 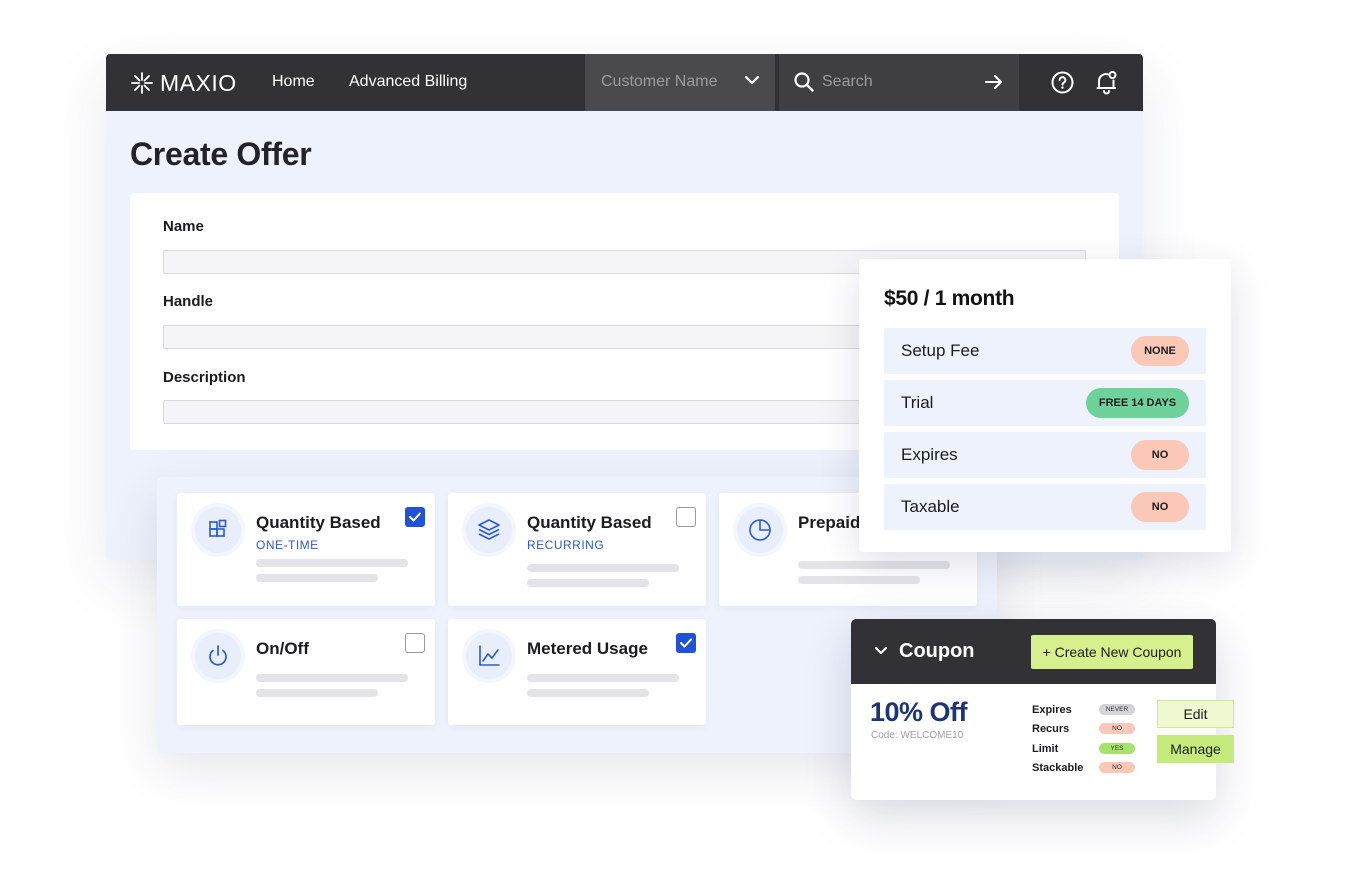 What do you see at coordinates (489, 656) in the screenshot?
I see `line-chart-icon` at bounding box center [489, 656].